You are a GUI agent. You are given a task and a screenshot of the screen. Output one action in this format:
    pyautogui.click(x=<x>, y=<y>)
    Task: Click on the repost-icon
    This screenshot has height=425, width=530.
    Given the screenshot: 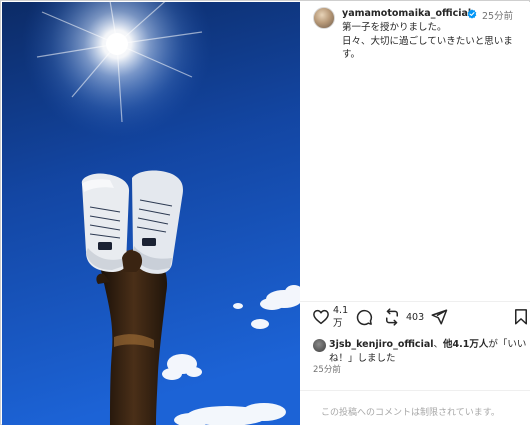 What is the action you would take?
    pyautogui.click(x=392, y=317)
    